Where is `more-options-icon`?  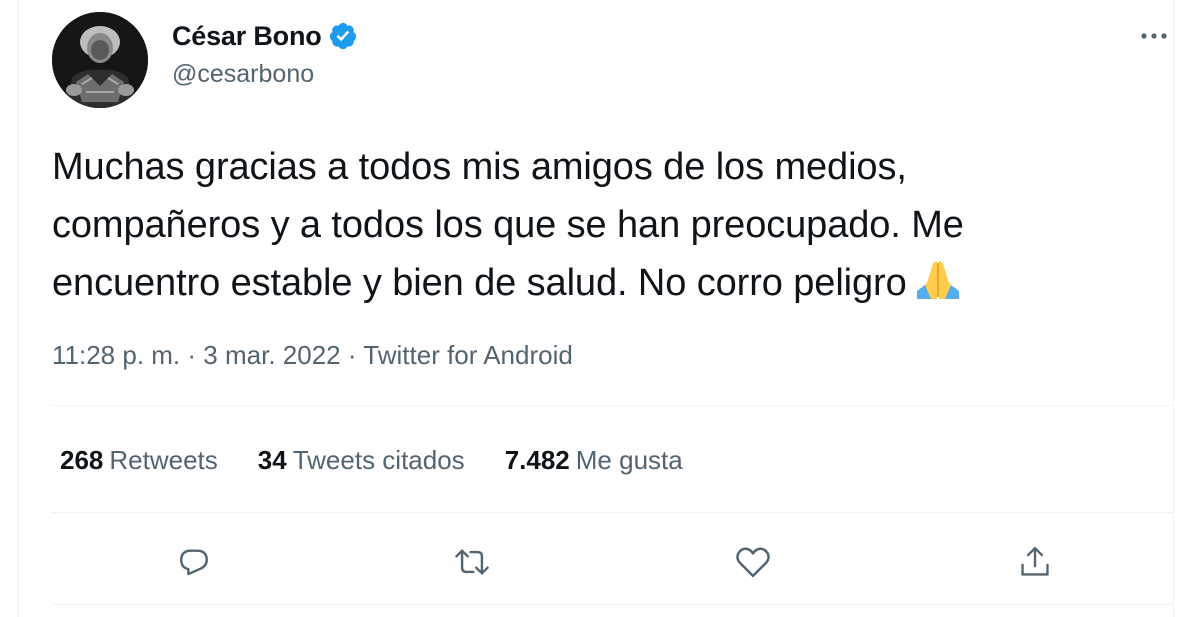
more-options-icon is located at coordinates (1154, 36).